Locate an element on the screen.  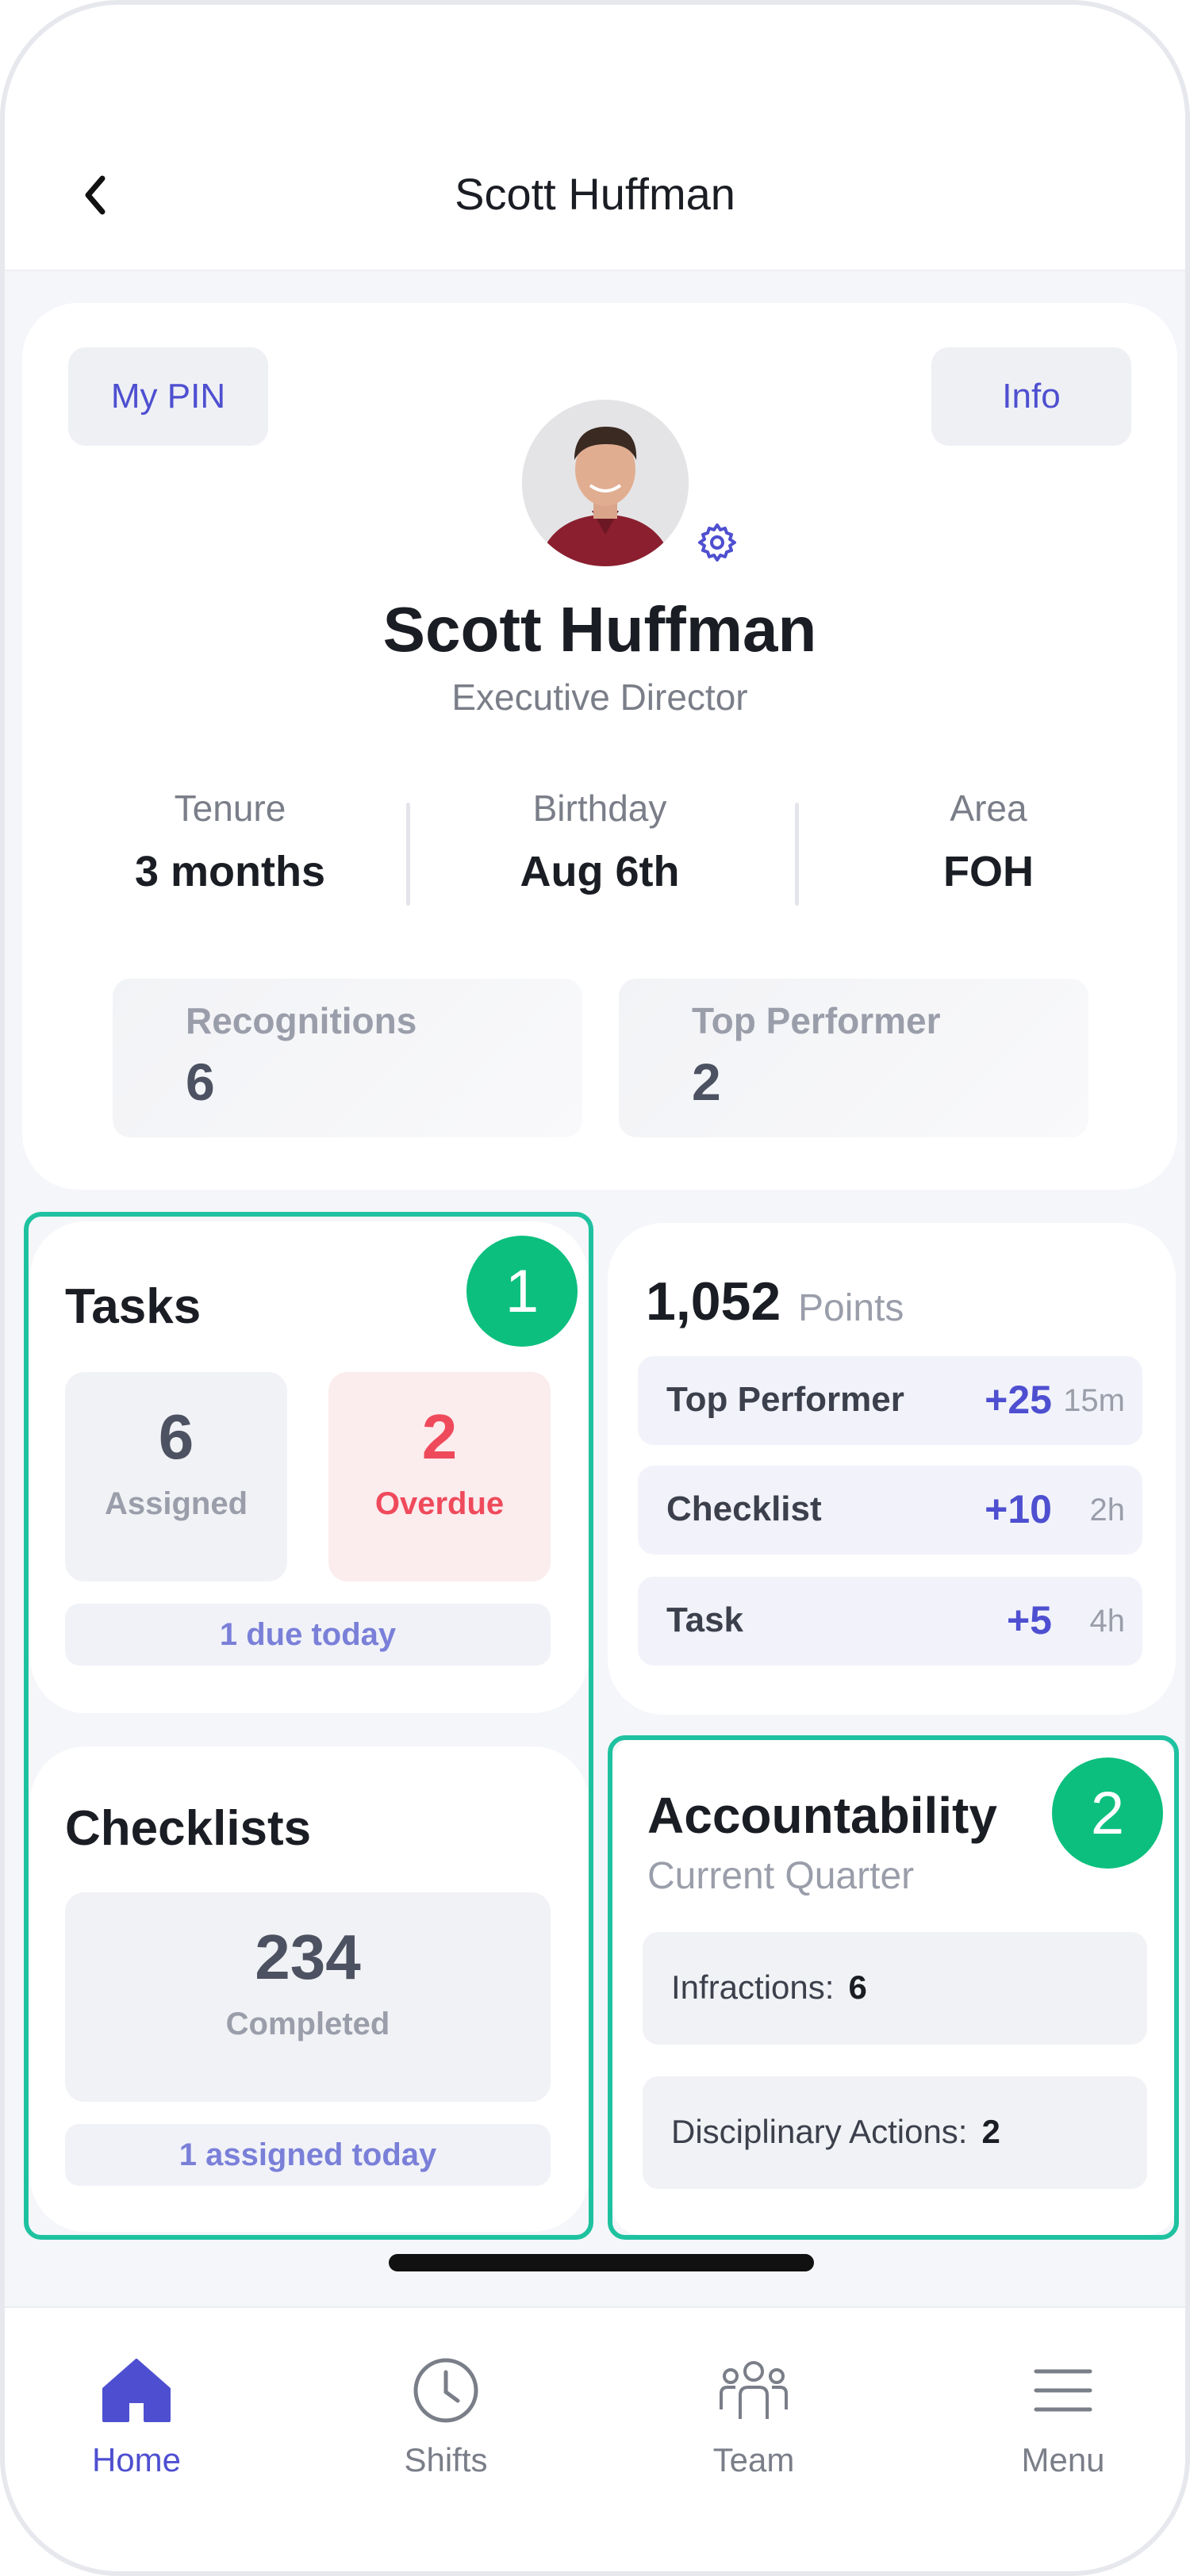
tab-label: Menu is located at coordinates (1063, 2459).